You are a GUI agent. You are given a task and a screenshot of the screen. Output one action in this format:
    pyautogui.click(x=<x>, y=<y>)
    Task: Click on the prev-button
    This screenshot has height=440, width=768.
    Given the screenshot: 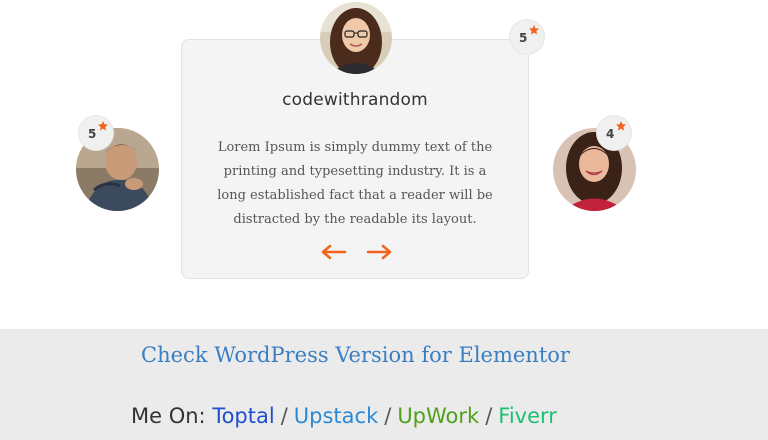 What is the action you would take?
    pyautogui.click(x=334, y=252)
    